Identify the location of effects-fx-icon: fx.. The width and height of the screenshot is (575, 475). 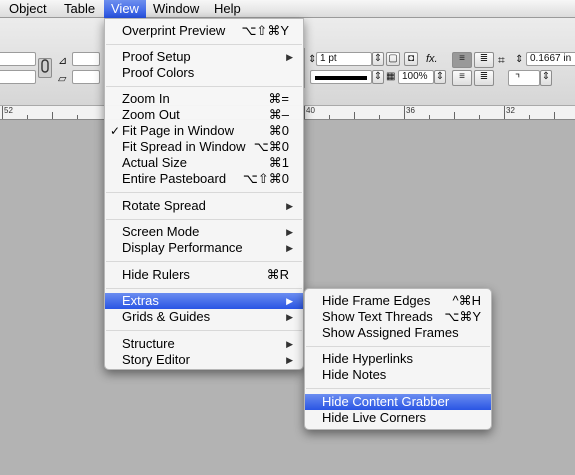
(432, 59).